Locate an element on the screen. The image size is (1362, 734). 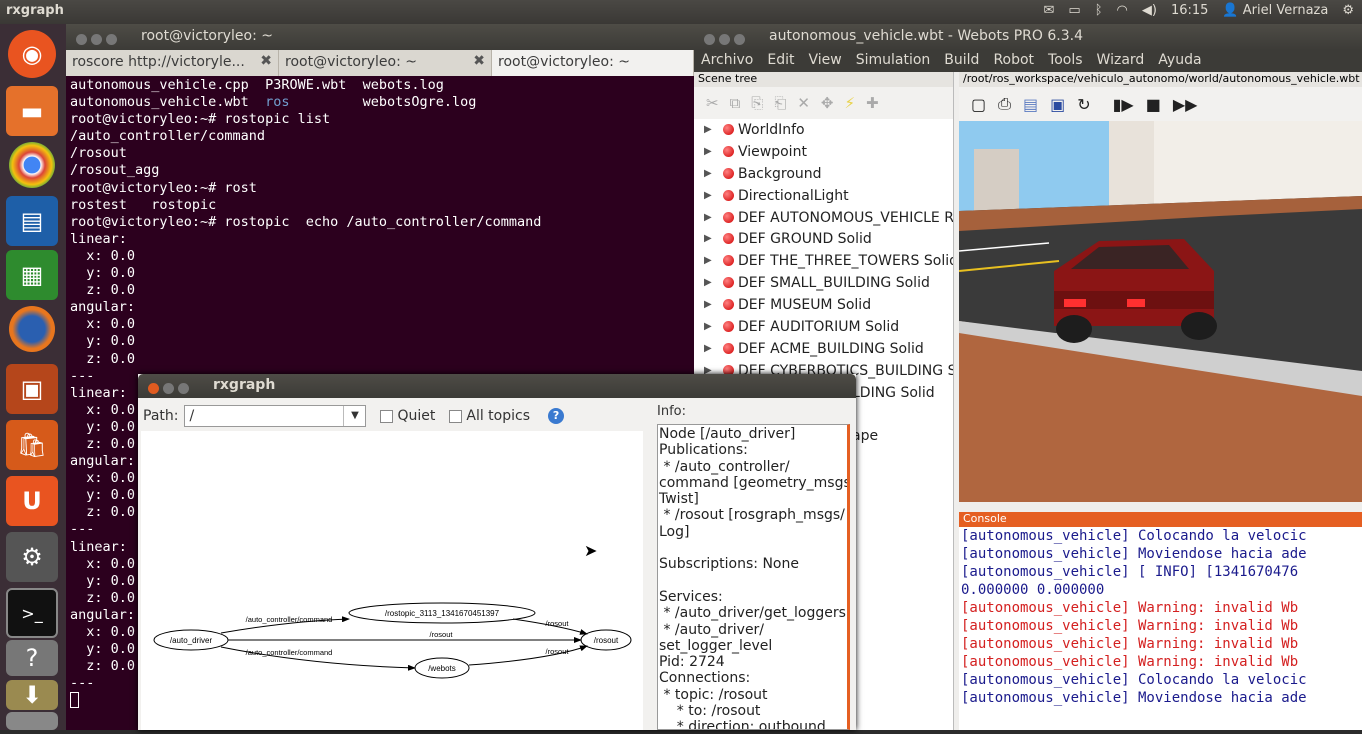
menu-item-archivo: Archivo is located at coordinates (727, 61).